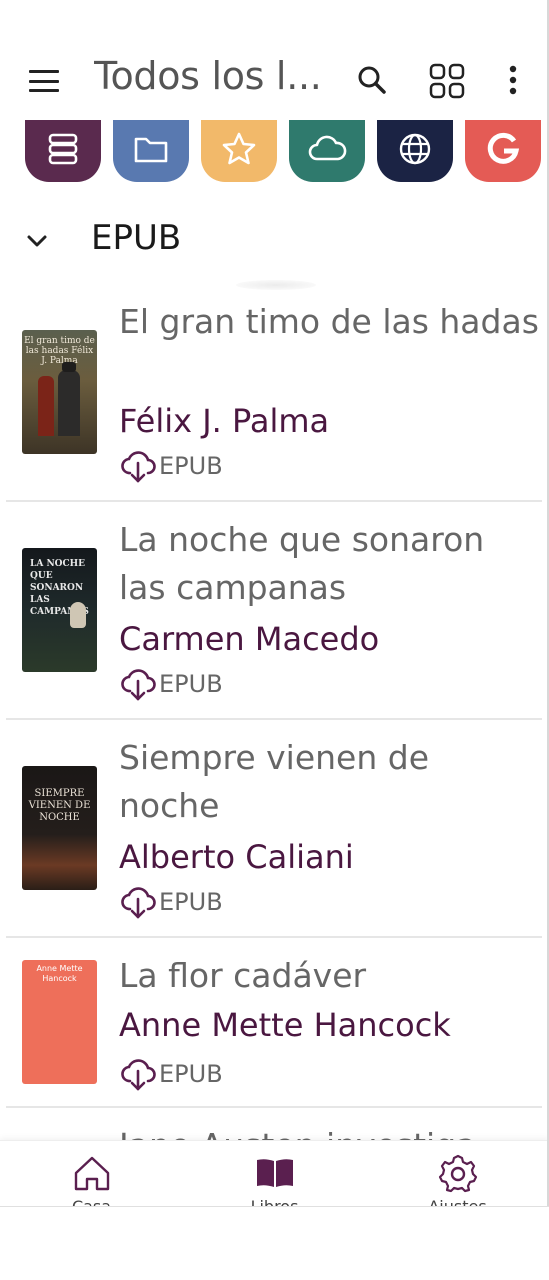 The height and width of the screenshot is (1280, 549). I want to click on scroll-shadow, so click(276, 285).